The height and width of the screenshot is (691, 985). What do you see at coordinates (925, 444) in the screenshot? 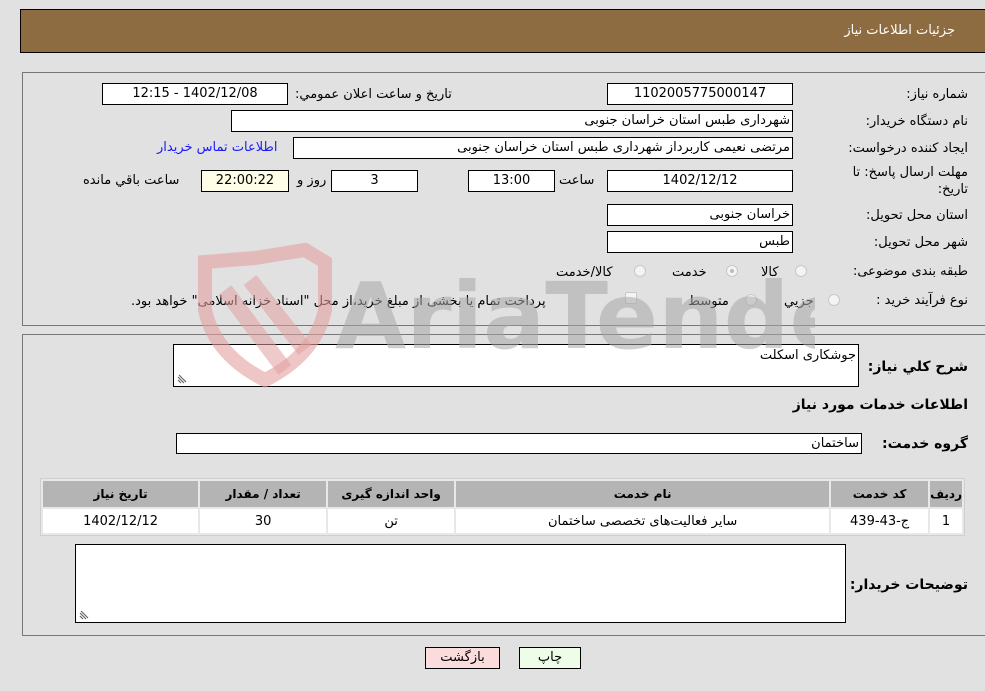
I see `service-group-label: گروه خدمت:` at bounding box center [925, 444].